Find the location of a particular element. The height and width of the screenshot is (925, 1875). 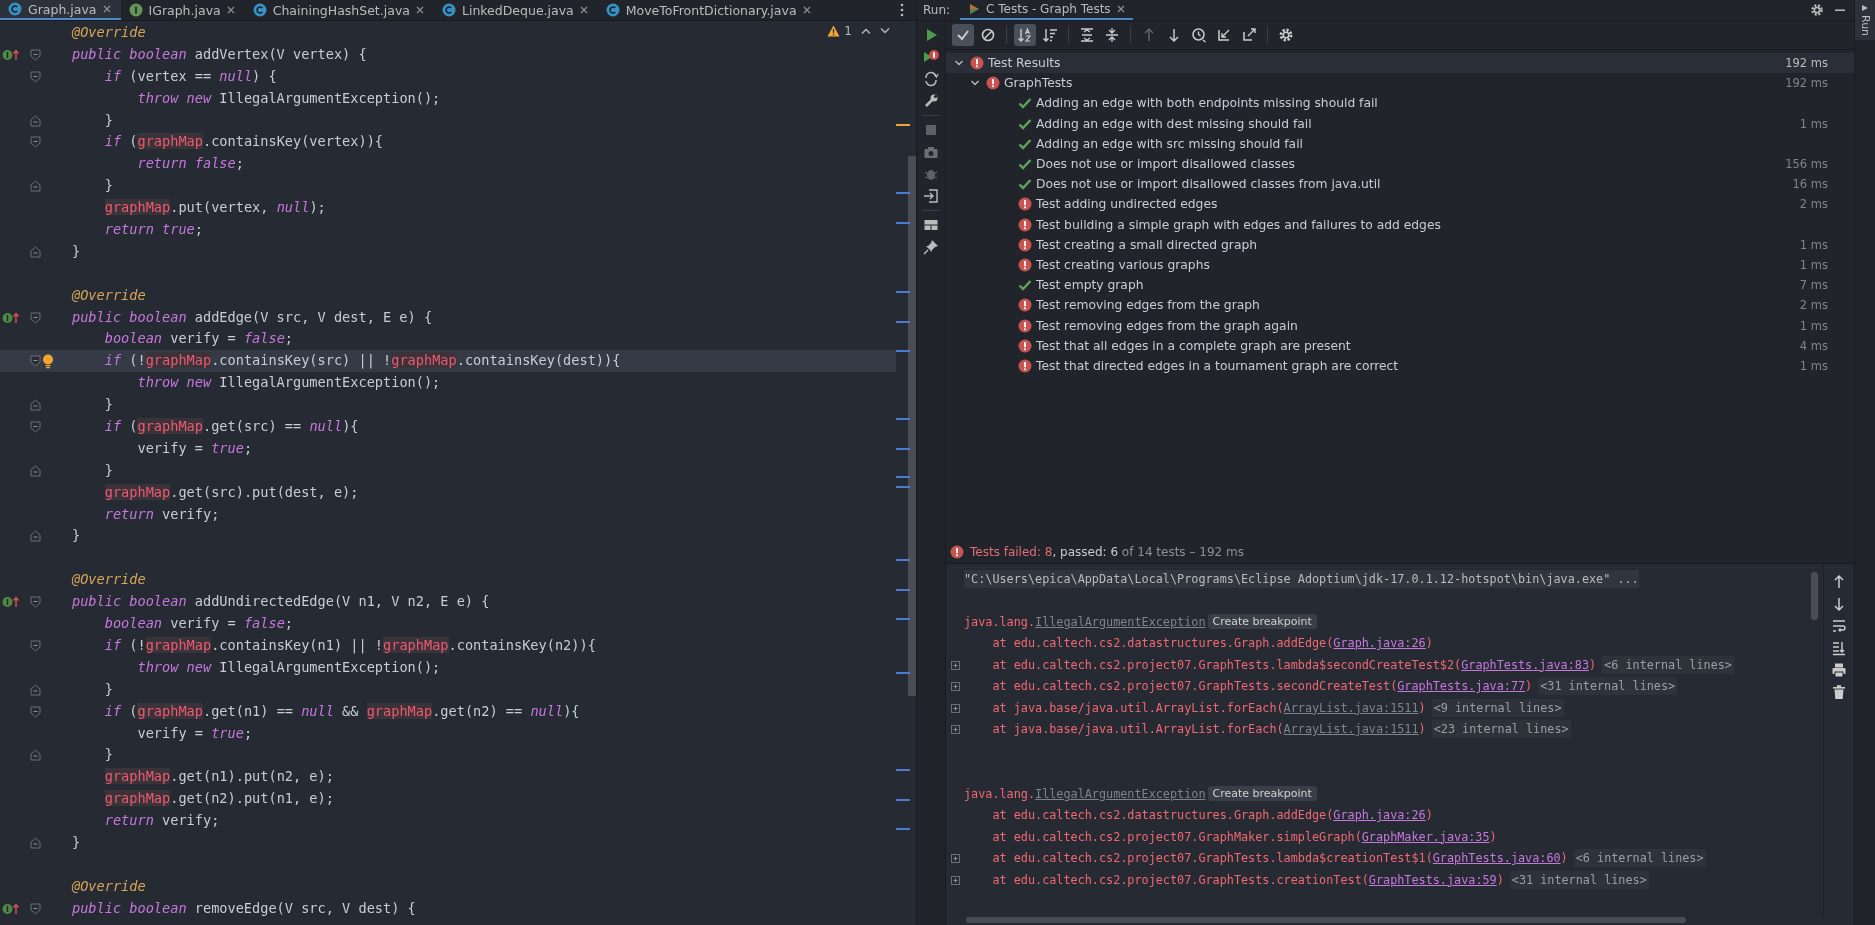

chevron-up-icon is located at coordinates (866, 31).